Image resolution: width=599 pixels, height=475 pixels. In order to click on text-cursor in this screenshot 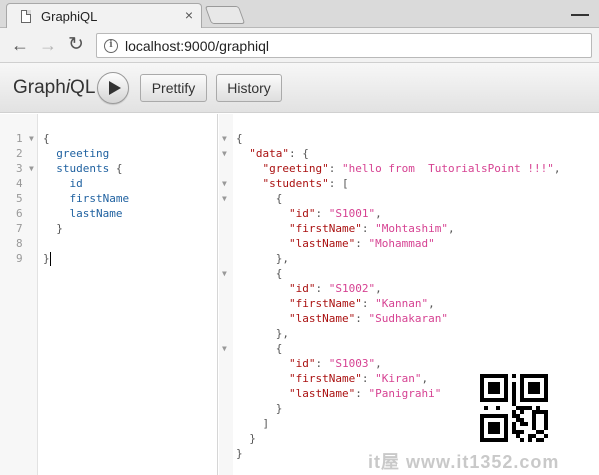, I will do `click(50, 259)`.